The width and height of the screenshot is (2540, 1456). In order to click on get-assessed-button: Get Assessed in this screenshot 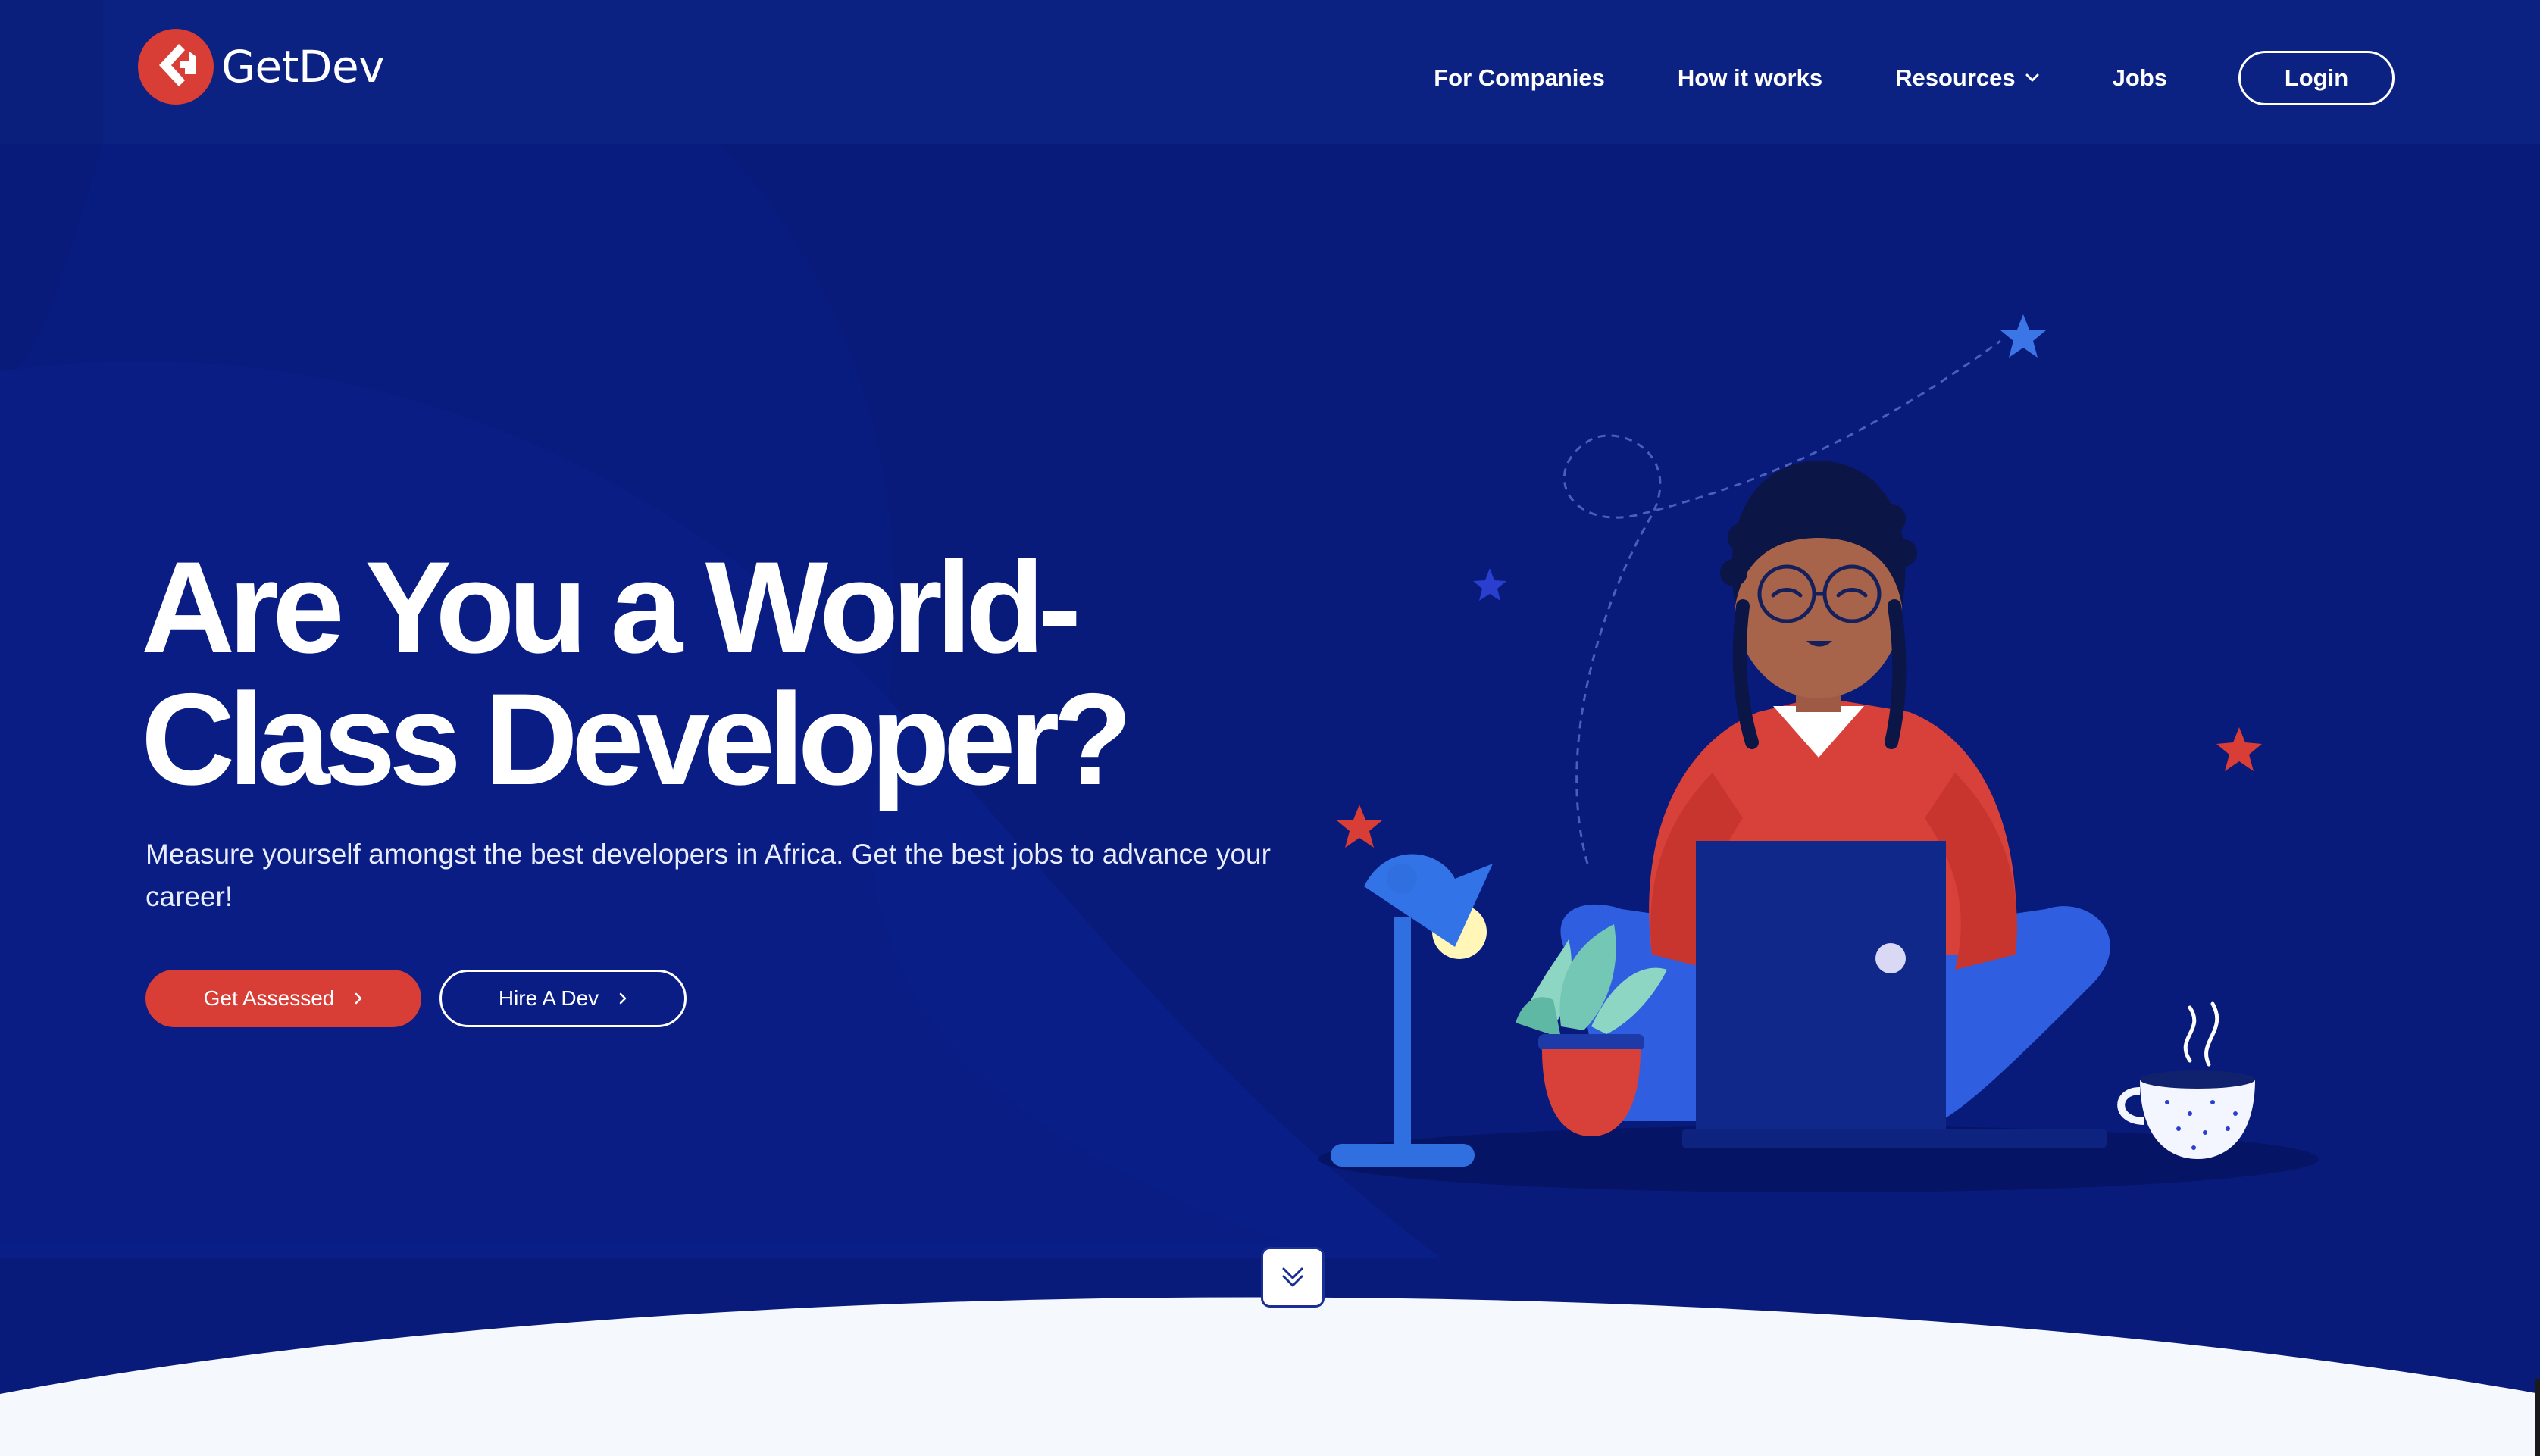, I will do `click(283, 999)`.